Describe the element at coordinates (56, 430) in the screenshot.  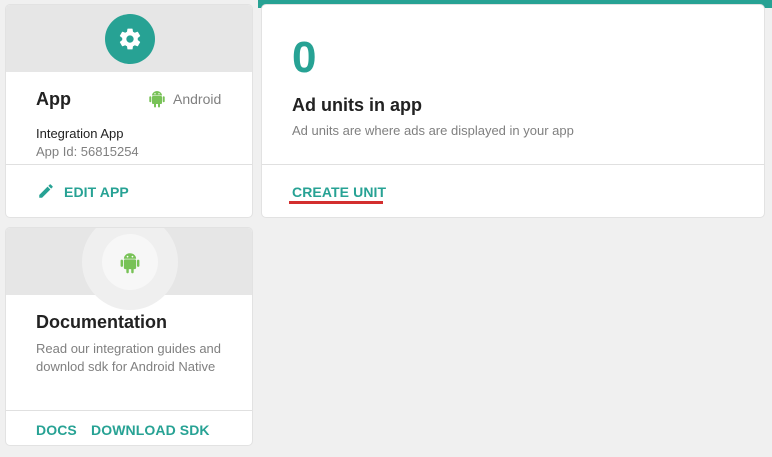
I see `docs-link: DOCS` at that location.